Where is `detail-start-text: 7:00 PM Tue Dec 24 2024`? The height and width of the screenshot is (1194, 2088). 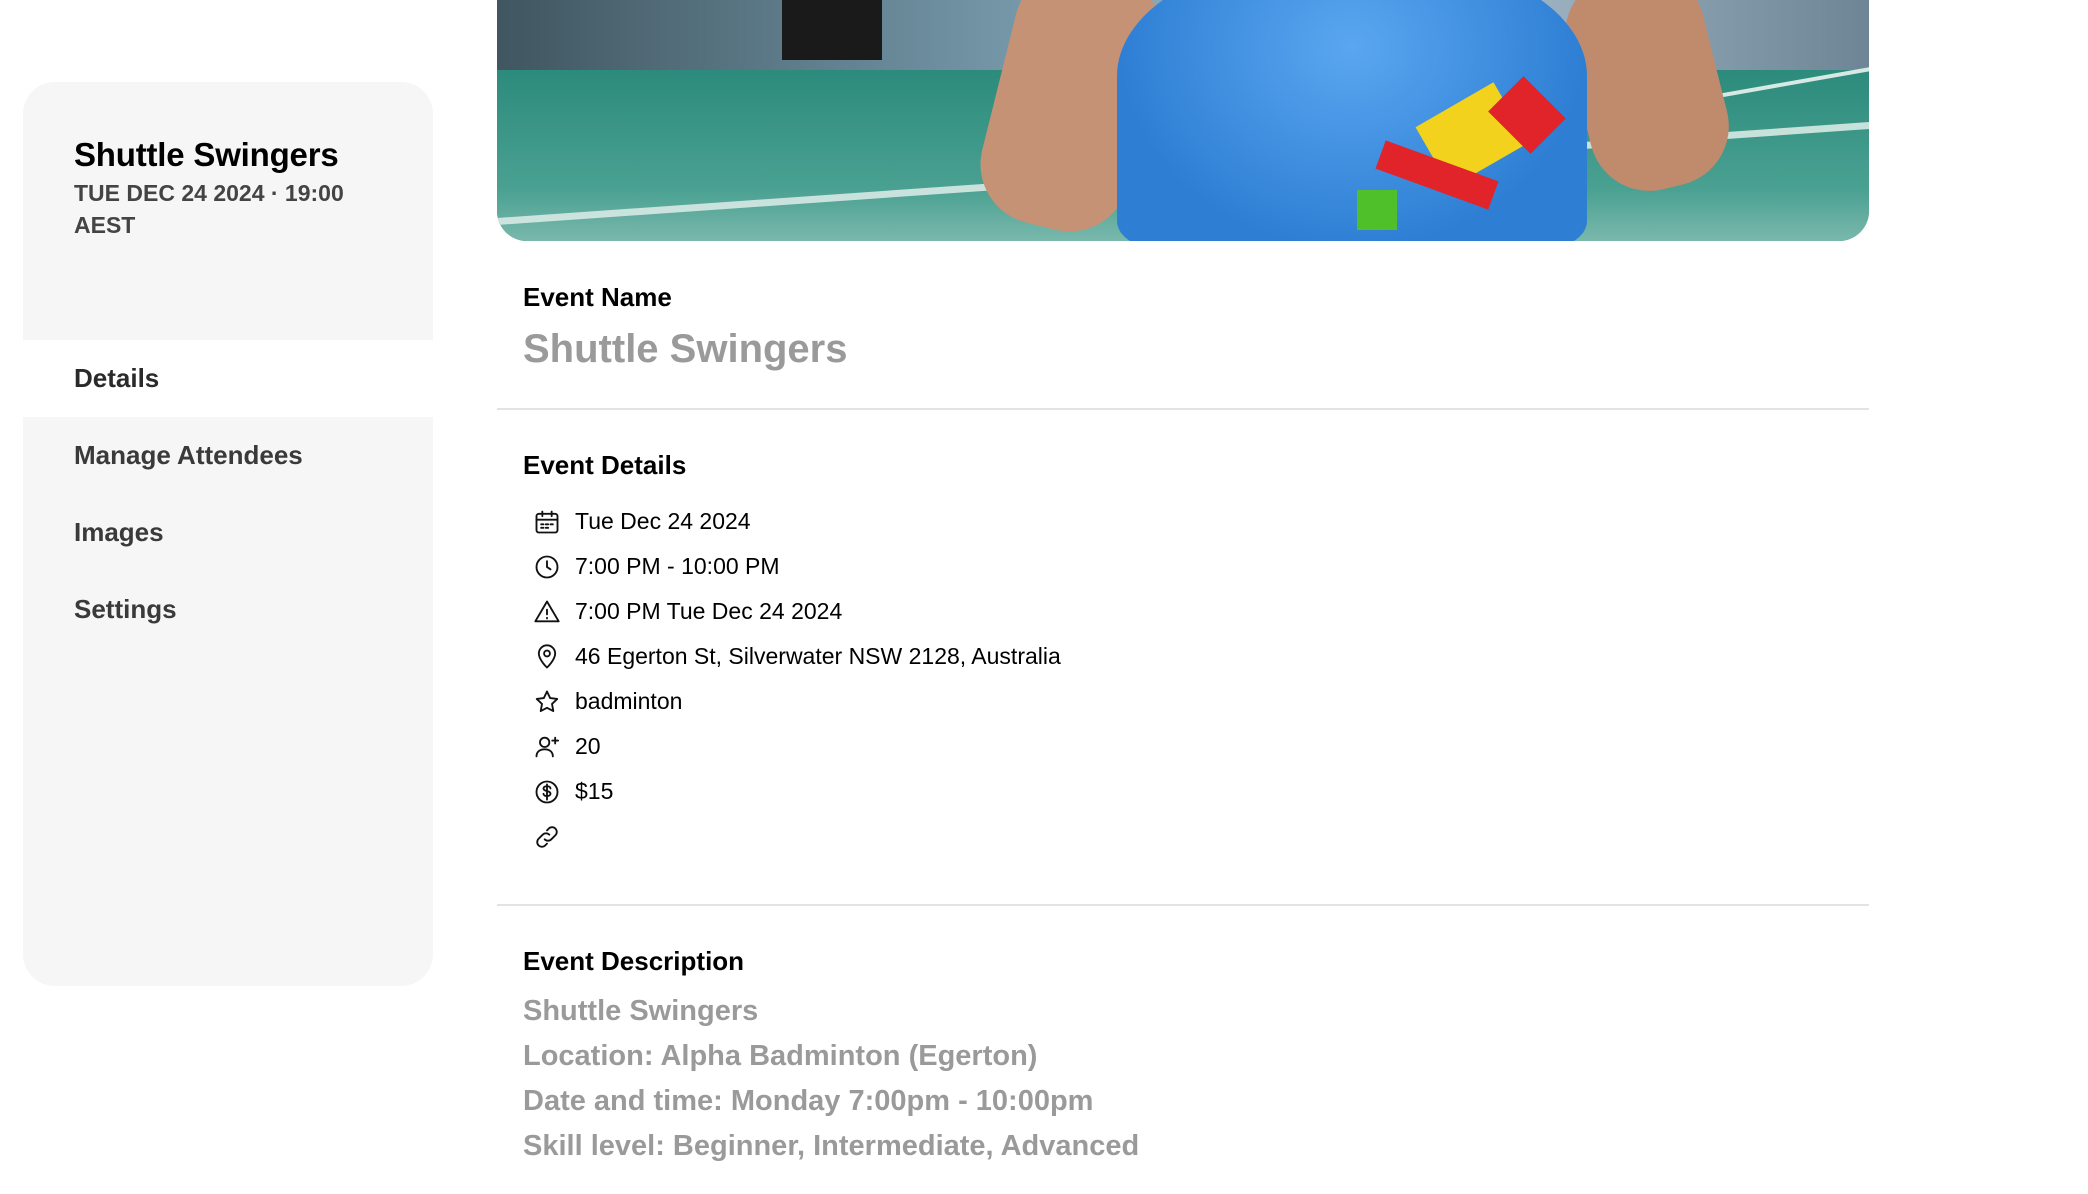
detail-start-text: 7:00 PM Tue Dec 24 2024 is located at coordinates (709, 611).